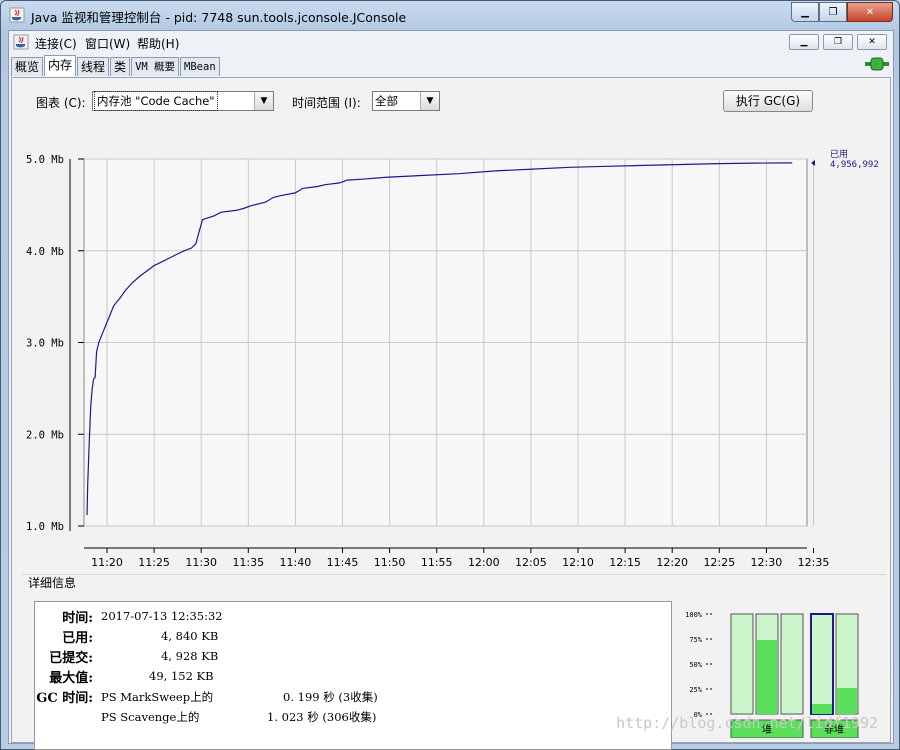  Describe the element at coordinates (190, 656) in the screenshot. I see `committed-value: 4, 928 KB` at that location.